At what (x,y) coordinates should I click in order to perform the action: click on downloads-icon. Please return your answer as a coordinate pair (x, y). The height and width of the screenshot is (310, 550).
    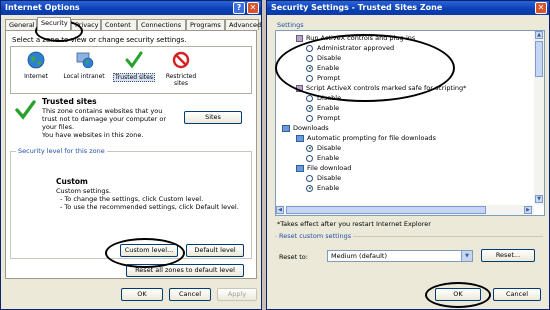
    Looking at the image, I should click on (286, 128).